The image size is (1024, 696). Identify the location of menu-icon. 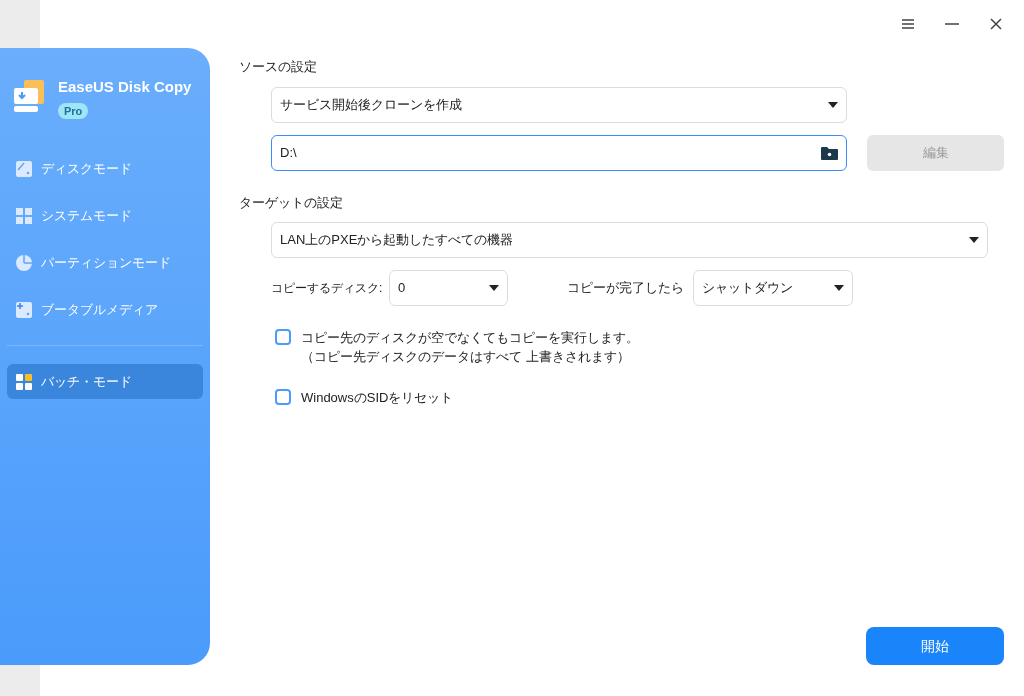
(908, 24).